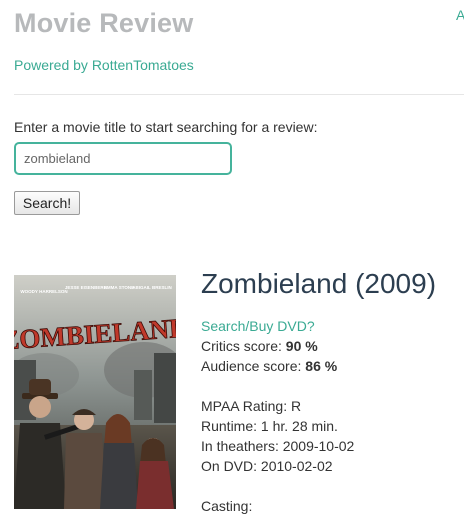 This screenshot has width=464, height=514. I want to click on movie-title: Zombieland (2009), so click(319, 283).